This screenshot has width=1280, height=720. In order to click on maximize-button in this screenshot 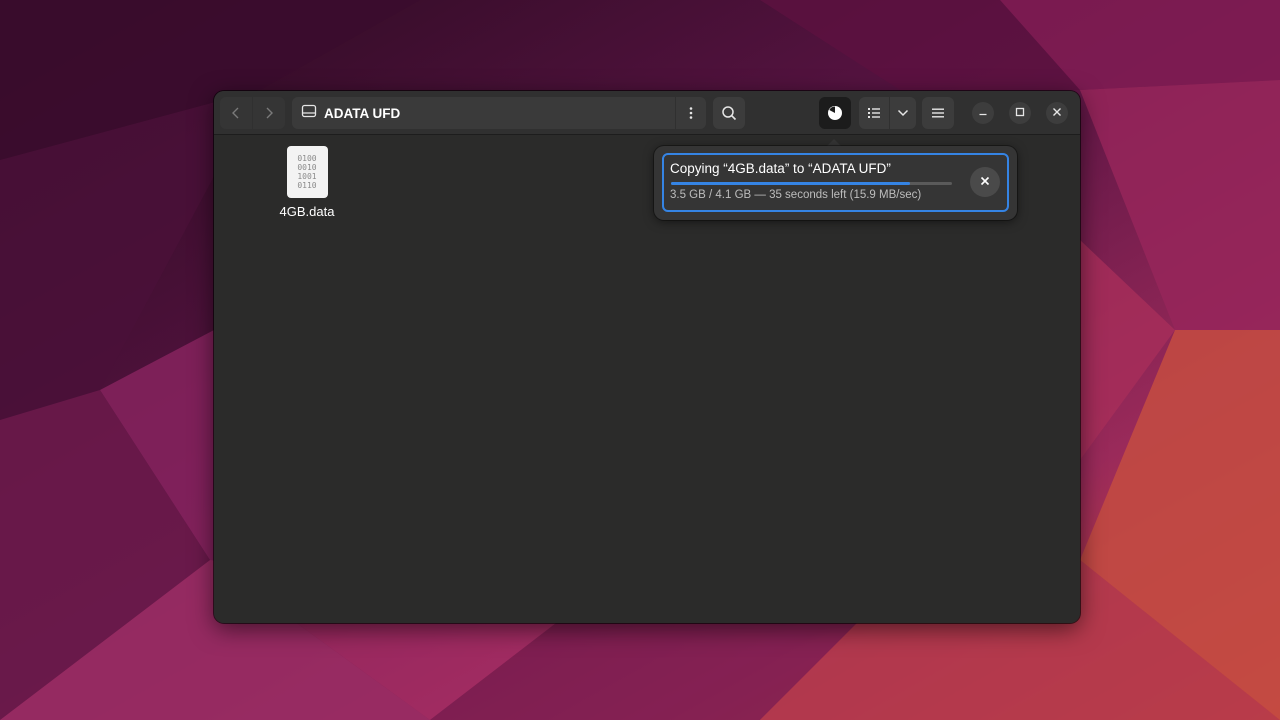, I will do `click(1020, 113)`.